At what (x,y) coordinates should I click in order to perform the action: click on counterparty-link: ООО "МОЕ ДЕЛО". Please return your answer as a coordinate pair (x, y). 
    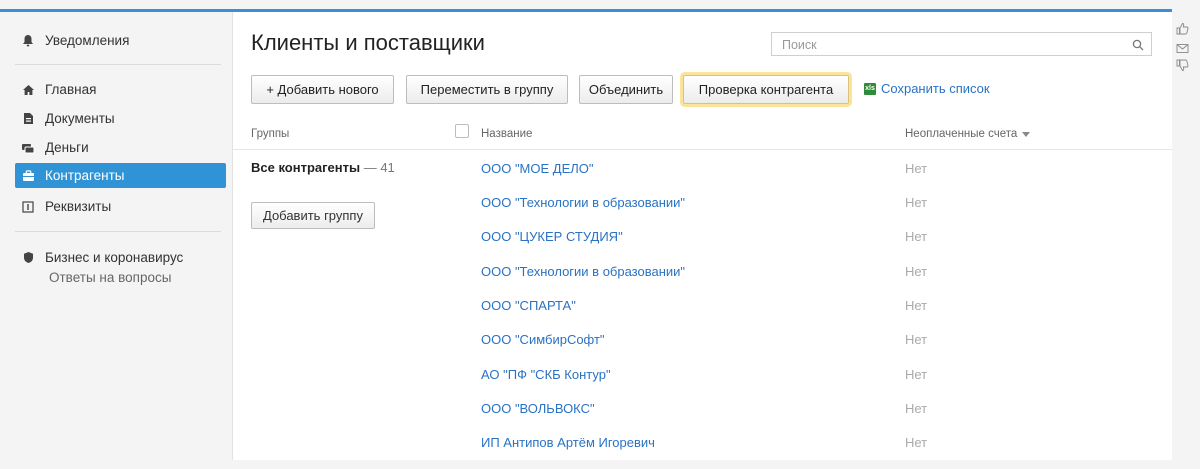
    Looking at the image, I should click on (537, 168).